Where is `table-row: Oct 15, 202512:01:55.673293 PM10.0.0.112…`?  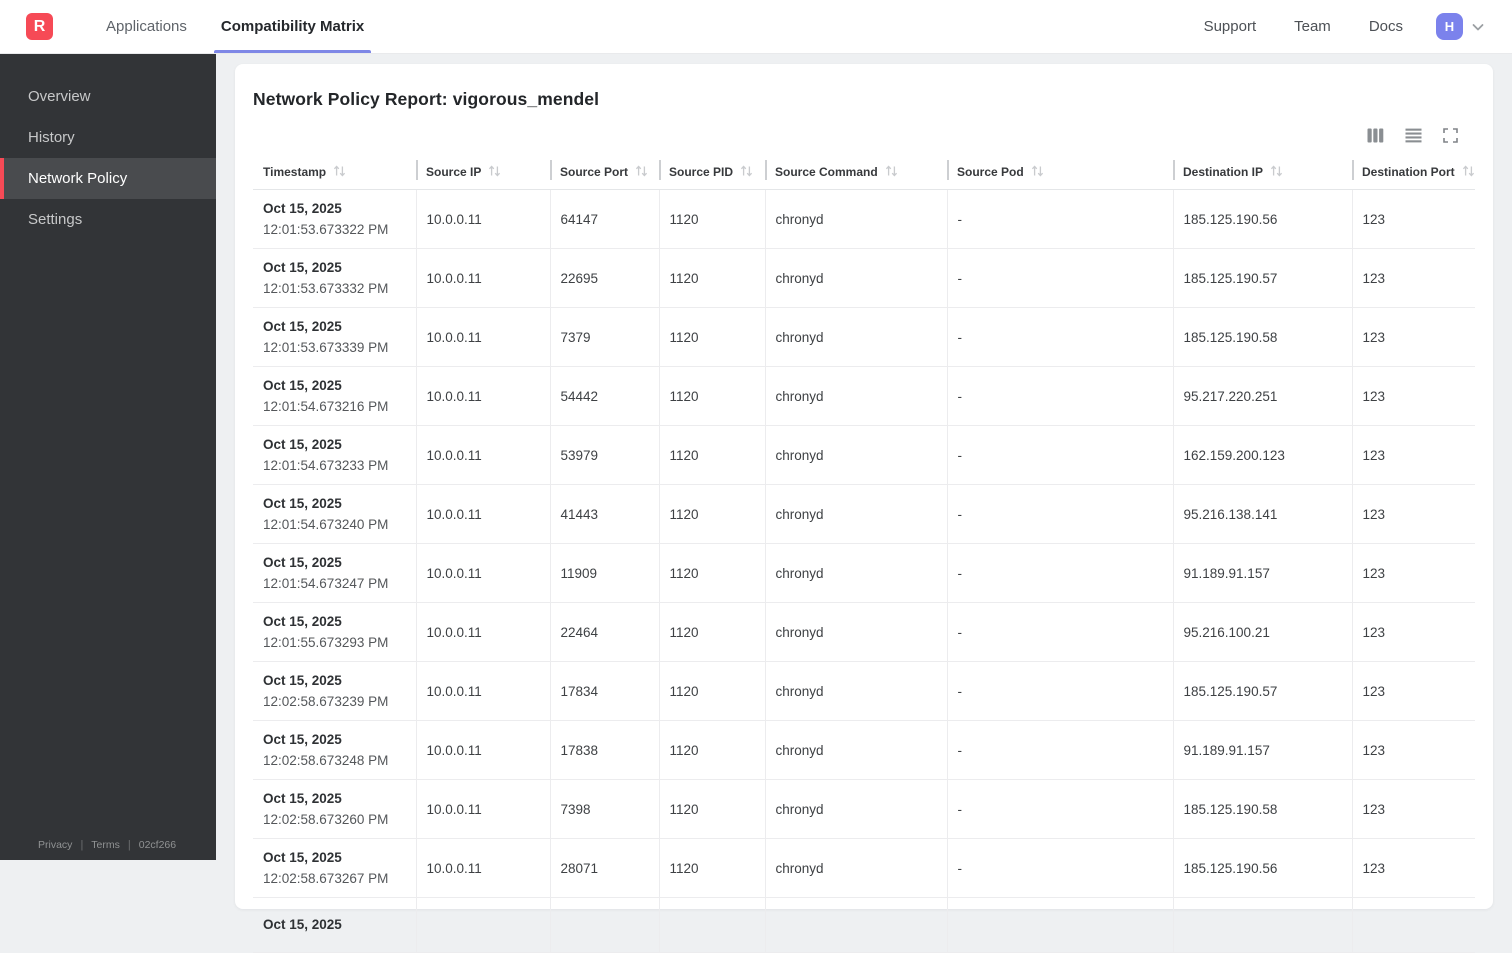 table-row: Oct 15, 202512:01:55.673293 PM10.0.0.112… is located at coordinates (864, 632).